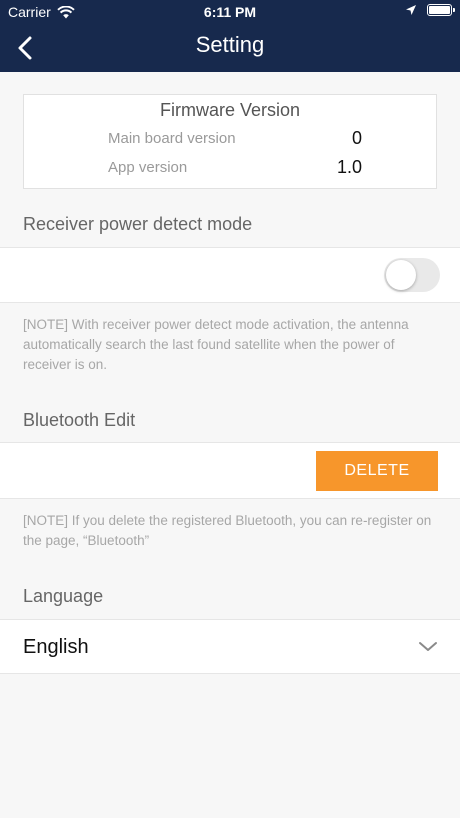 This screenshot has height=818, width=460. Describe the element at coordinates (230, 110) in the screenshot. I see `firmware-title: Firmware Version` at that location.